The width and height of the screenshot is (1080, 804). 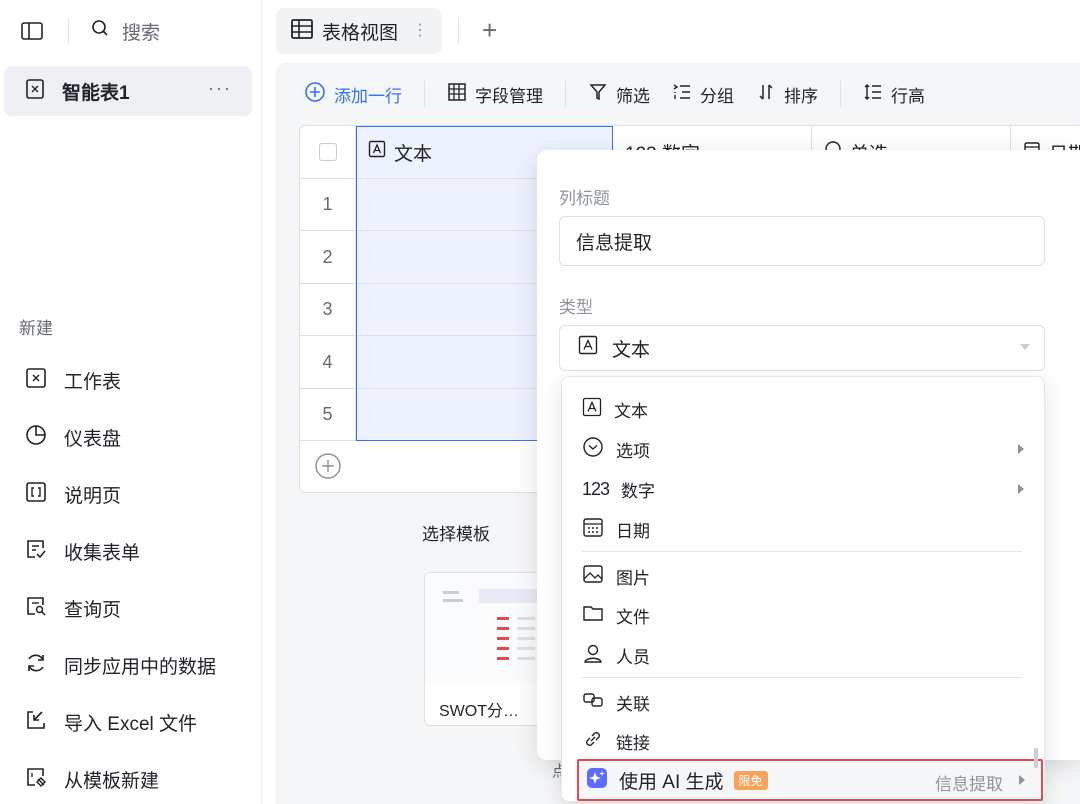 I want to click on menu-item-label: 数字, so click(x=638, y=491).